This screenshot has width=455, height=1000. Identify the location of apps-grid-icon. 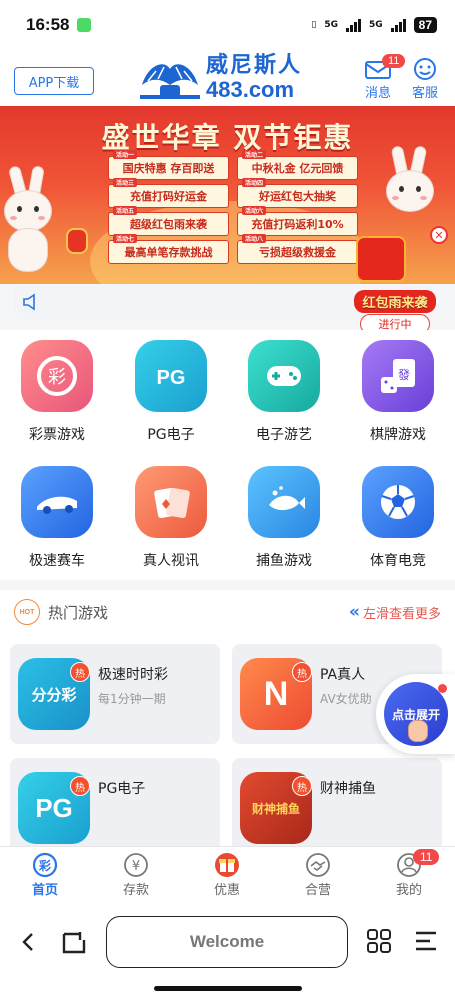
(379, 941).